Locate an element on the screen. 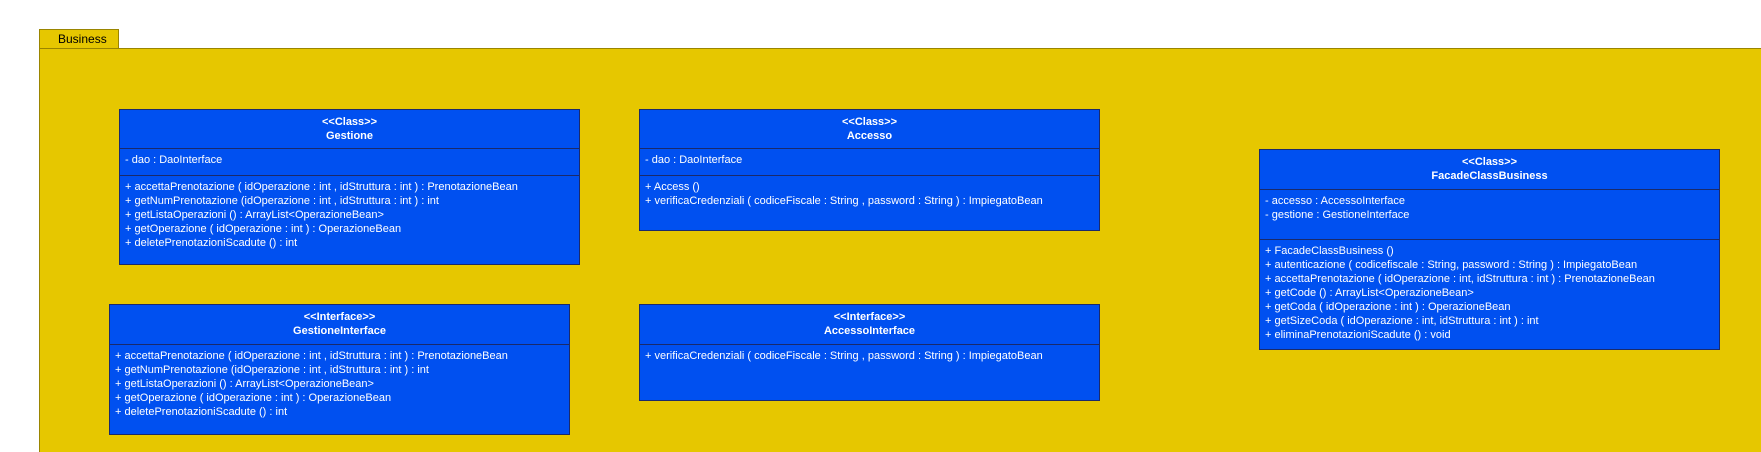  class-name: Accesso is located at coordinates (869, 136).